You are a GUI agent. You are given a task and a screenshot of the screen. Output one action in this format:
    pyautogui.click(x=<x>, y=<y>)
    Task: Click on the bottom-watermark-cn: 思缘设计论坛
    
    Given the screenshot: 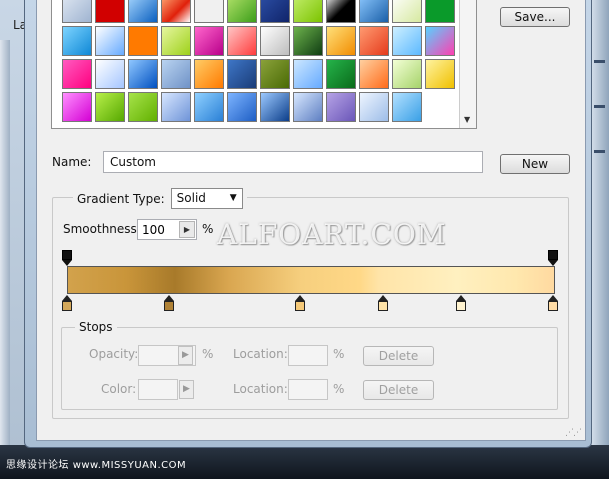 What is the action you would take?
    pyautogui.click(x=37, y=465)
    